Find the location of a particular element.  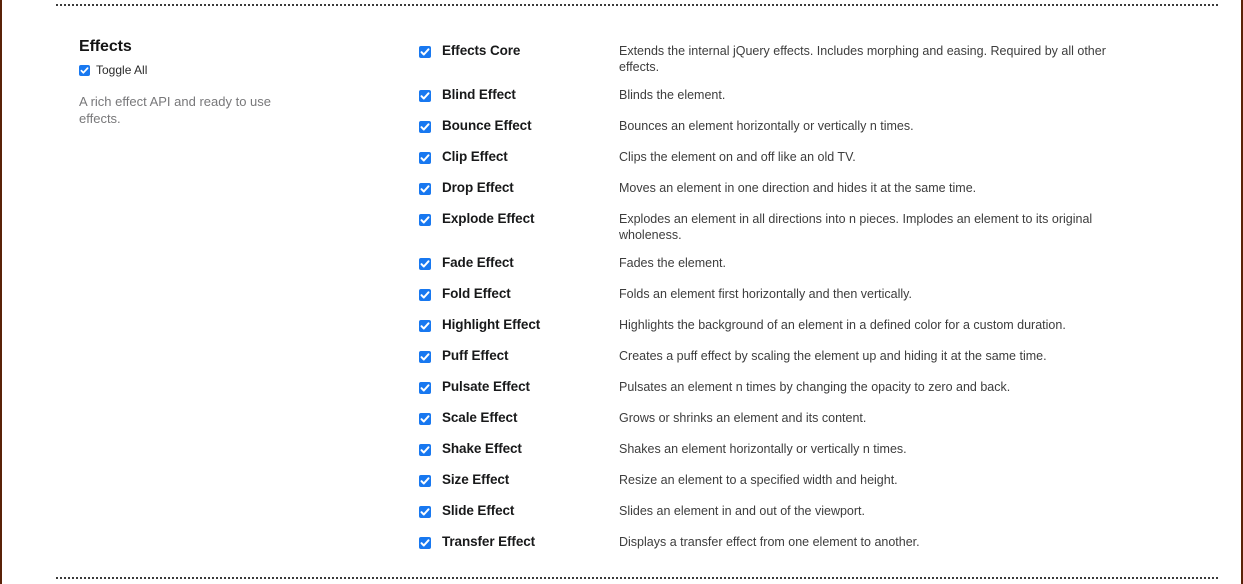

page-title: Effects is located at coordinates (105, 46).